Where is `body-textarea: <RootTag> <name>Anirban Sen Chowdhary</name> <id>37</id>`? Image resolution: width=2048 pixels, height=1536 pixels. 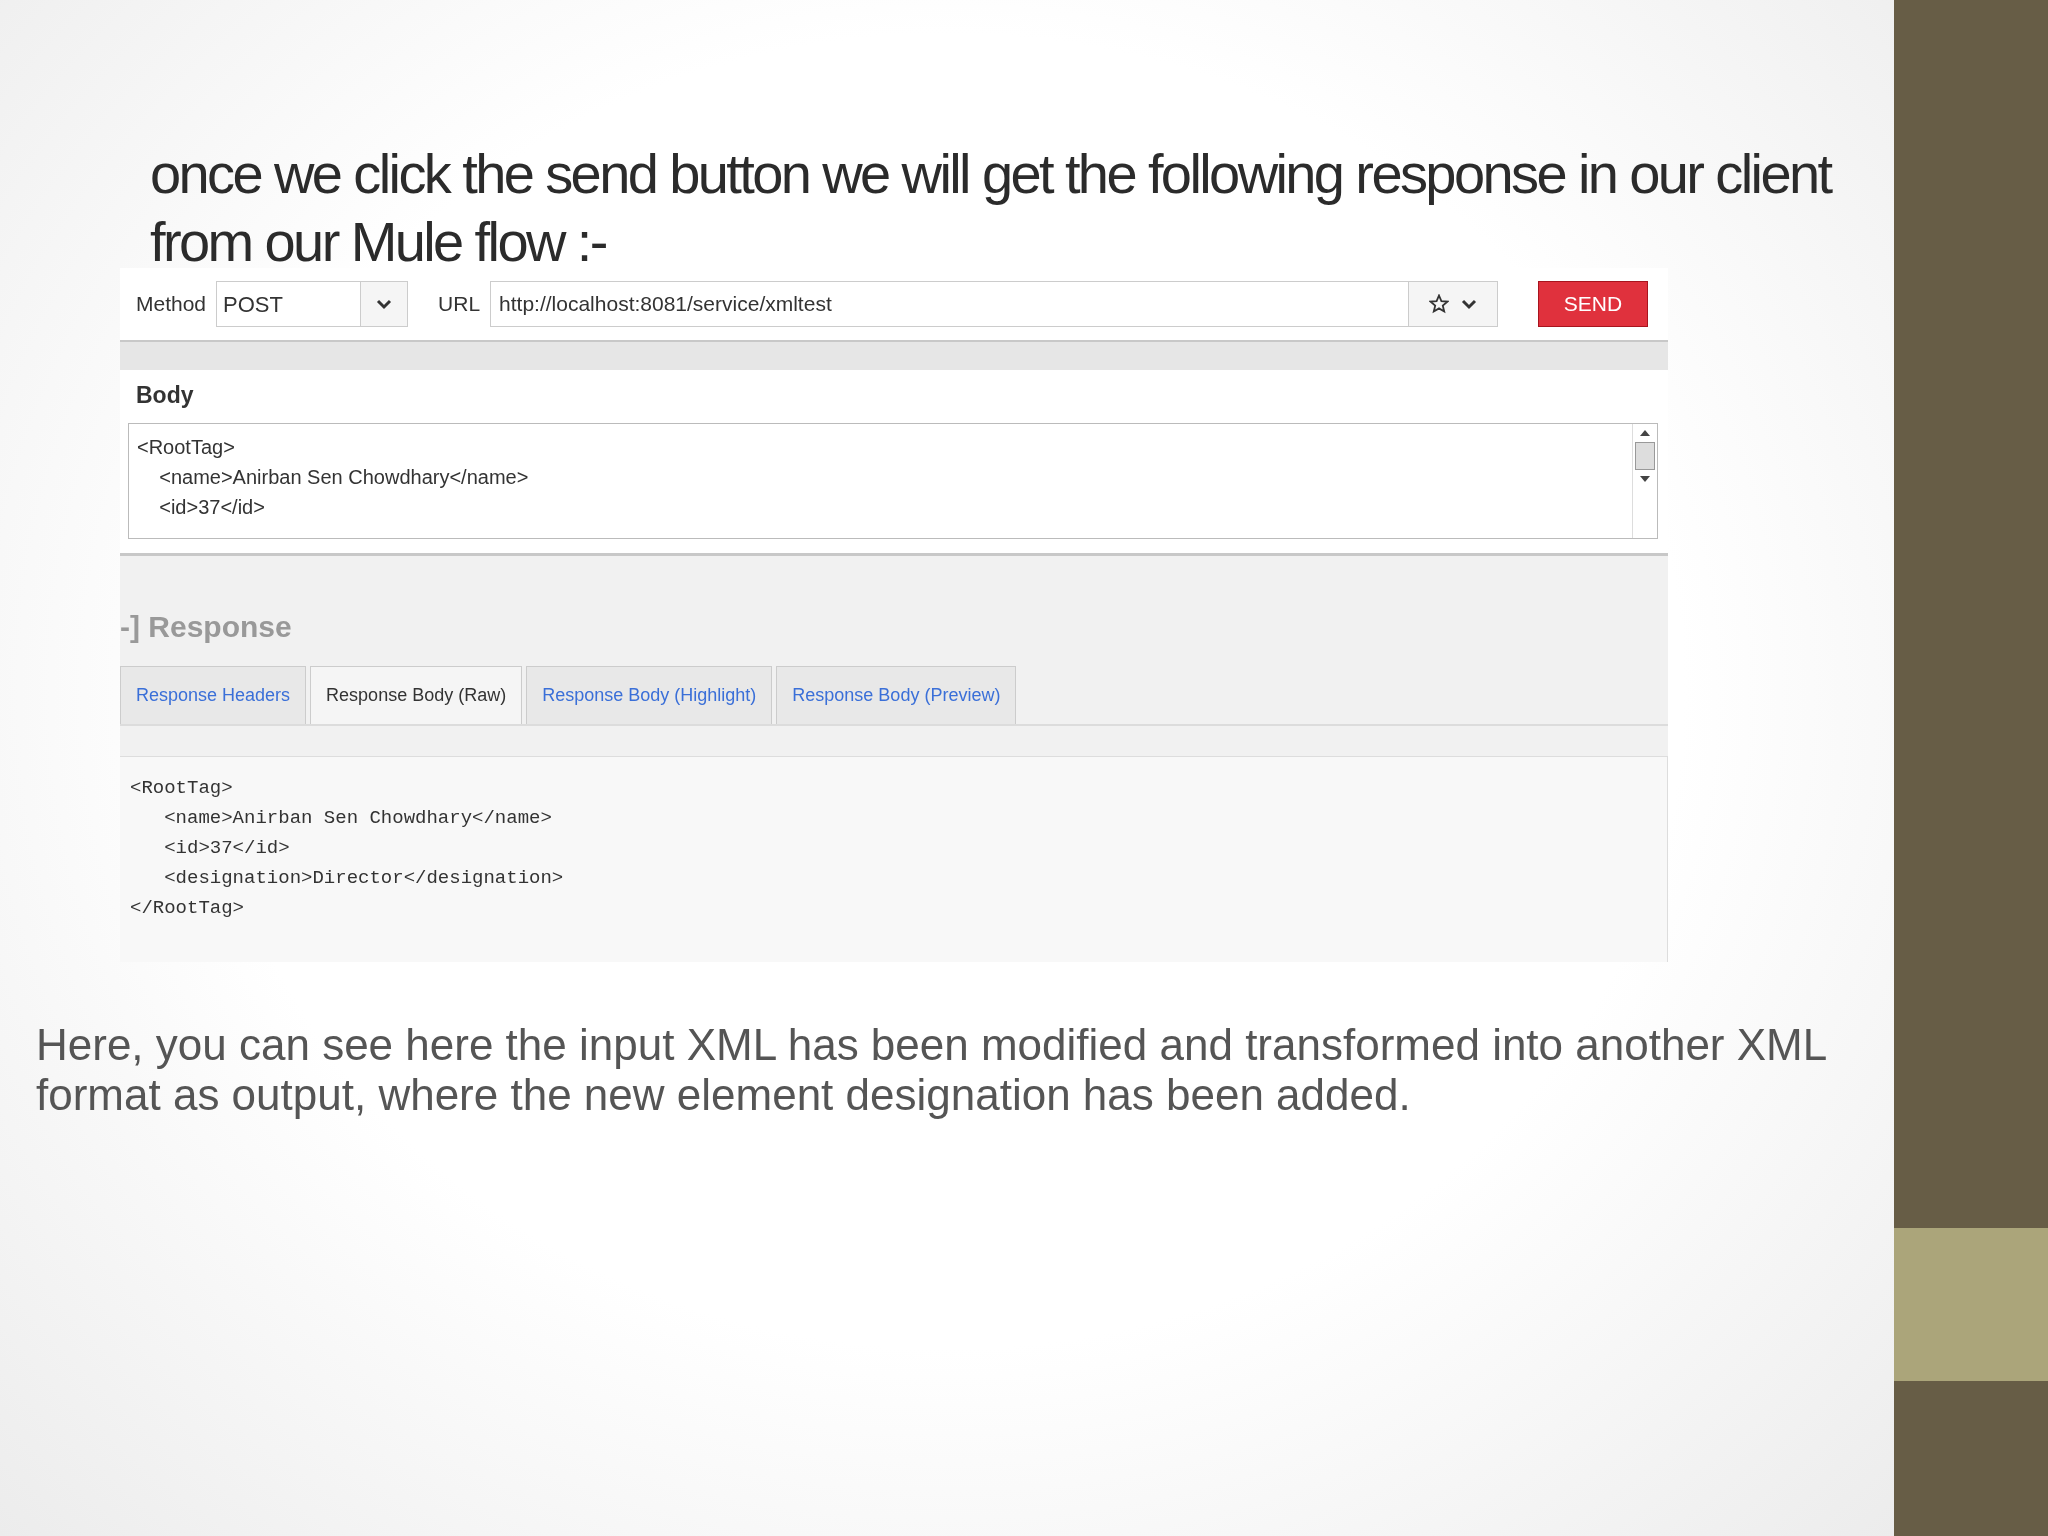
body-textarea: <RootTag> <name>Anirban Sen Chowdhary</name> <id>37</id> is located at coordinates (893, 481).